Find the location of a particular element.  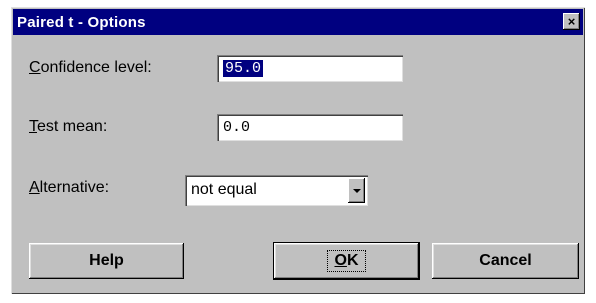

alternative-select: not equal is located at coordinates (276, 190).